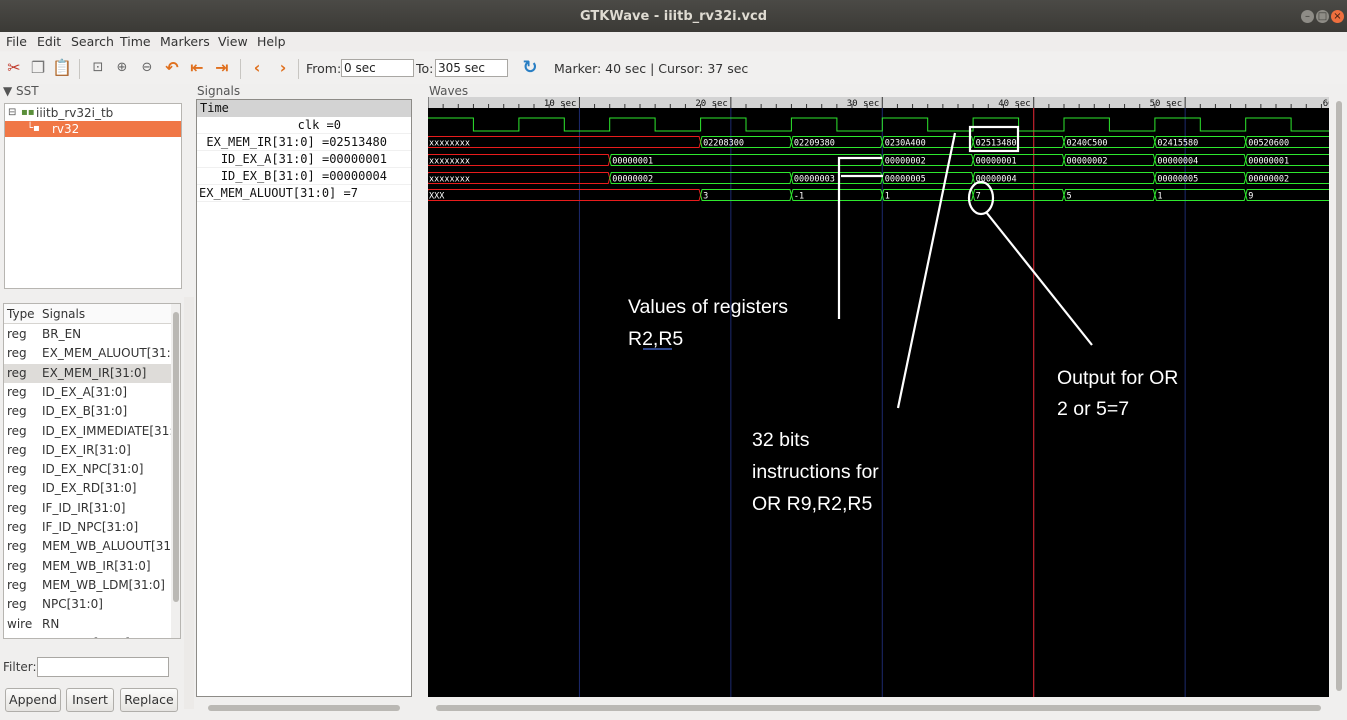 The height and width of the screenshot is (720, 1347). What do you see at coordinates (815, 472) in the screenshot?
I see `instruction-annotation: instructions for` at bounding box center [815, 472].